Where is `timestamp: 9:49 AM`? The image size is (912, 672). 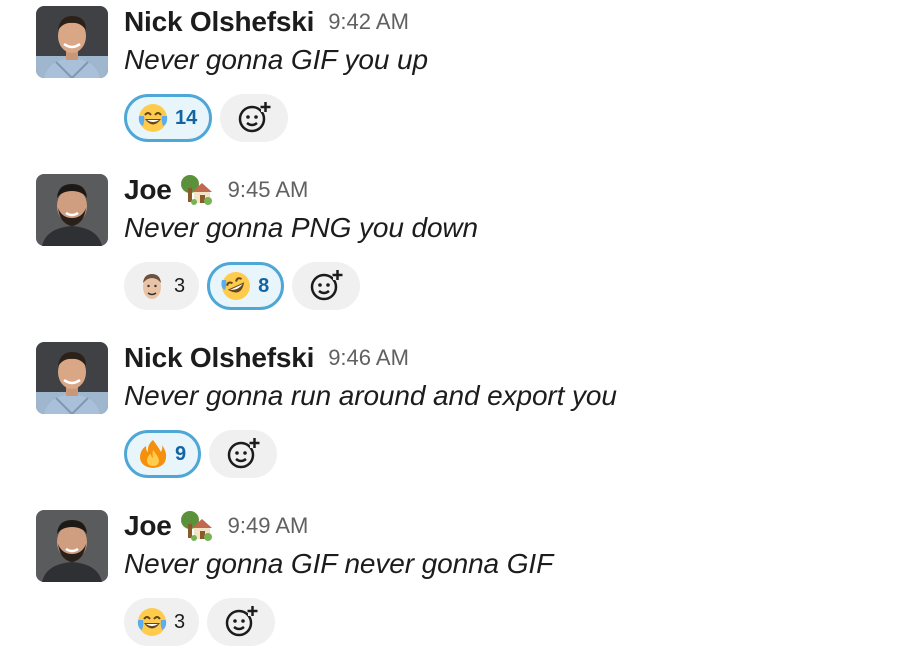
timestamp: 9:49 AM is located at coordinates (268, 526).